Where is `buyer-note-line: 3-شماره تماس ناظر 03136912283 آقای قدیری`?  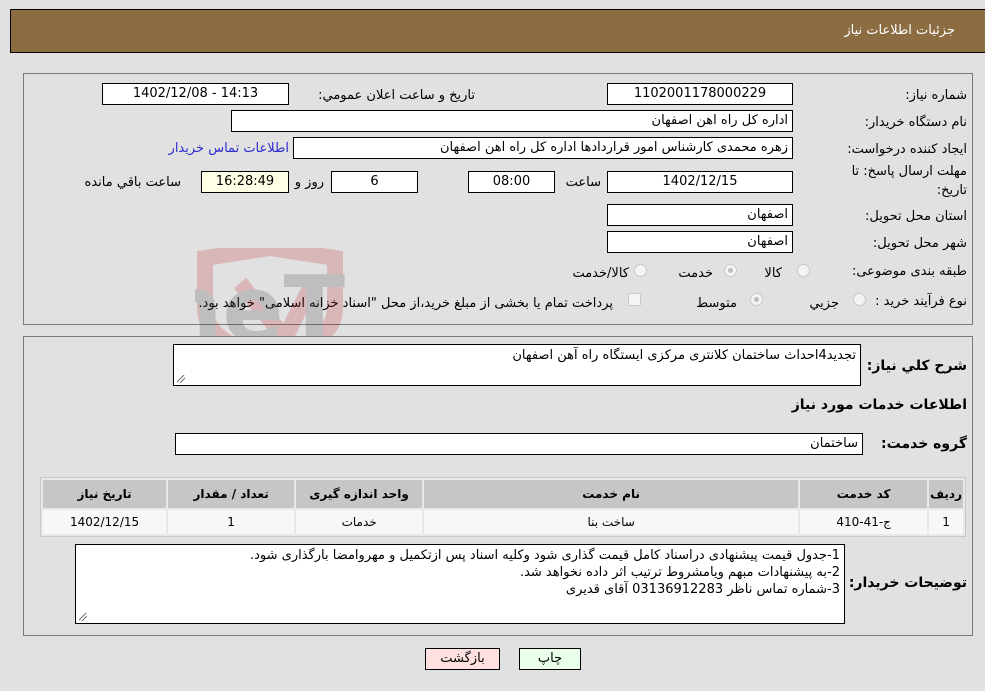 buyer-note-line: 3-شماره تماس ناظر 03136912283 آقای قدیری is located at coordinates (702, 589).